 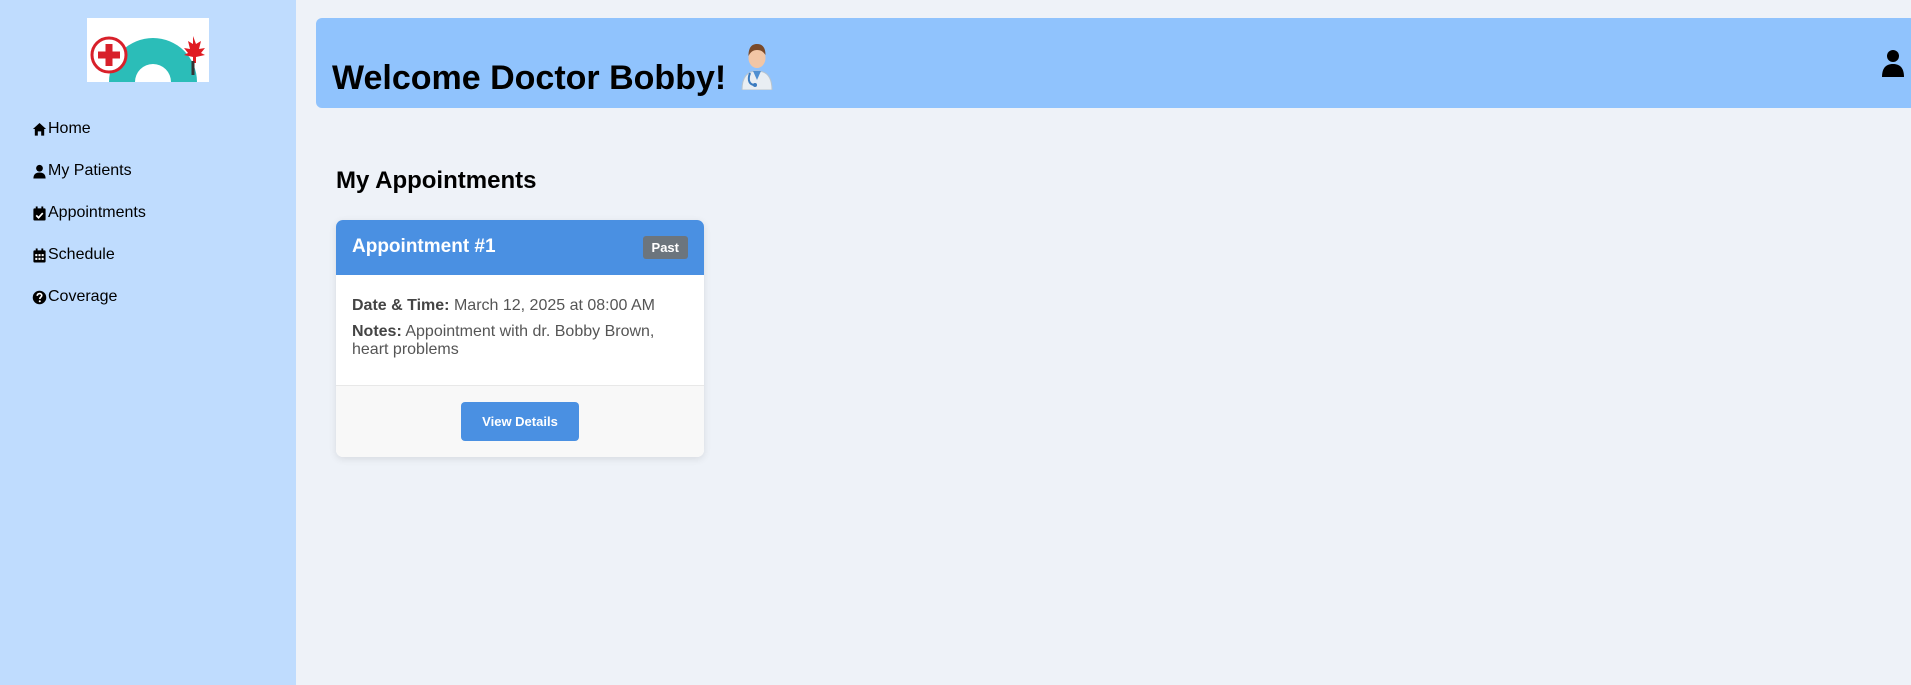 I want to click on view-details-button: View Details, so click(x=520, y=421).